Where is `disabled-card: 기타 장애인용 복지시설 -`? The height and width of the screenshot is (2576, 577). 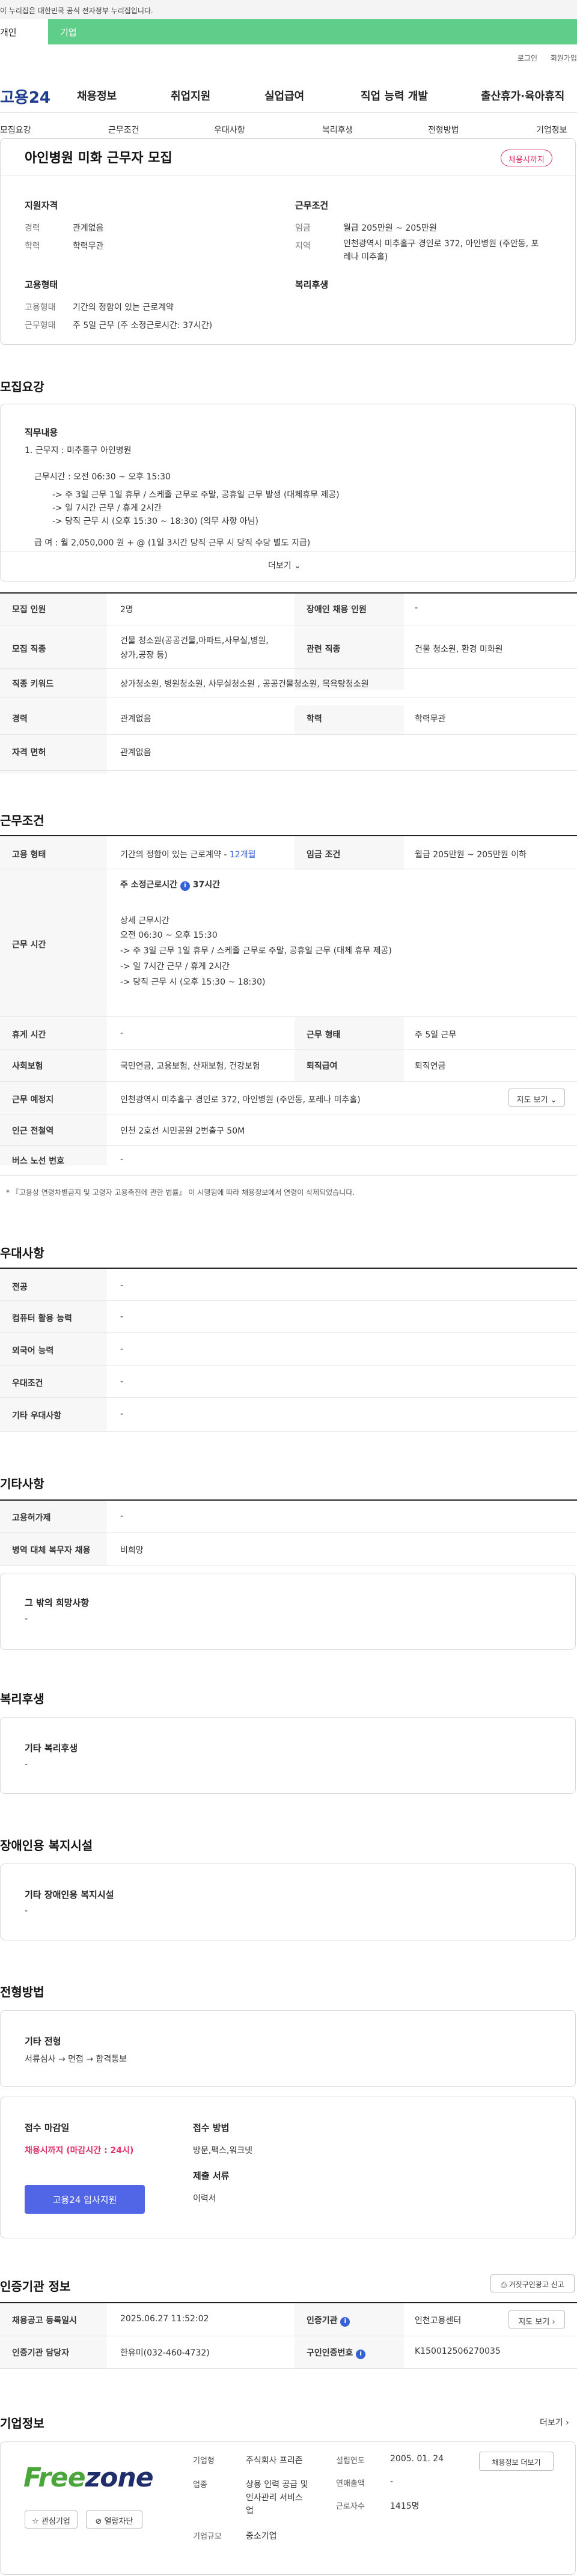
disabled-card: 기타 장애인용 복지시설 - is located at coordinates (288, 1902).